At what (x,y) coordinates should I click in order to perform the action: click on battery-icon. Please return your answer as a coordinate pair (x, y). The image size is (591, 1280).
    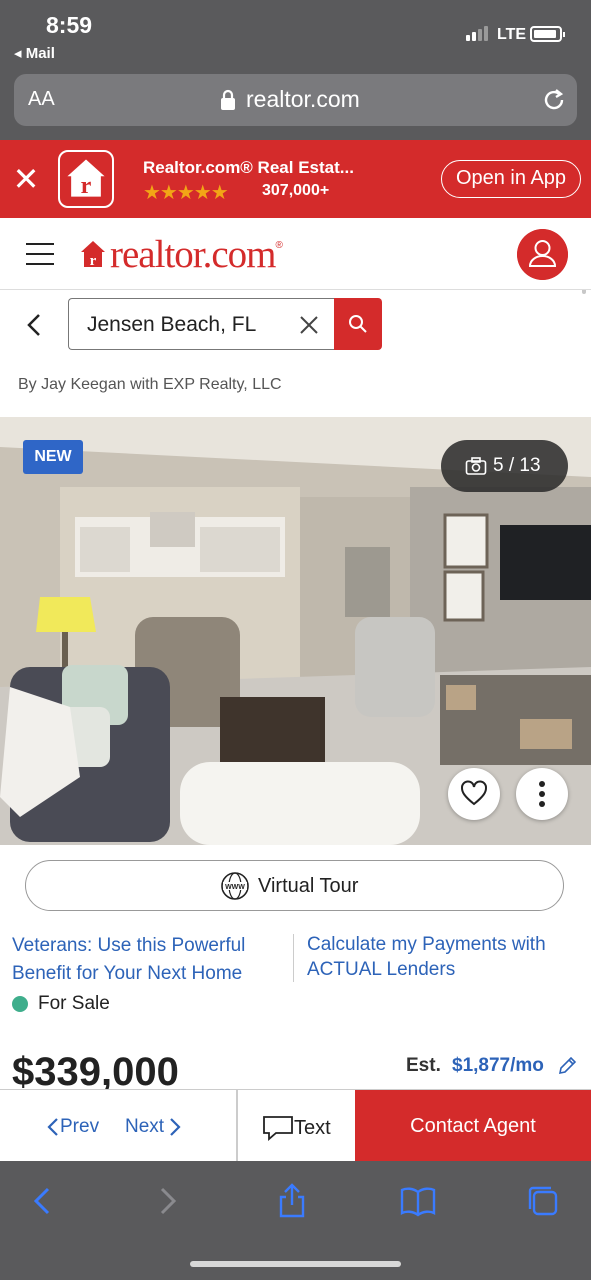
    Looking at the image, I should click on (547, 34).